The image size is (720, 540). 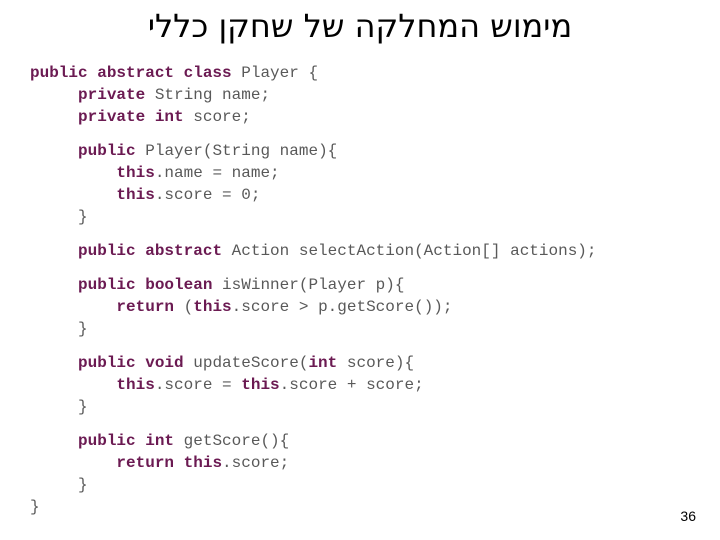 What do you see at coordinates (112, 151) in the screenshot?
I see `code-keyword: public` at bounding box center [112, 151].